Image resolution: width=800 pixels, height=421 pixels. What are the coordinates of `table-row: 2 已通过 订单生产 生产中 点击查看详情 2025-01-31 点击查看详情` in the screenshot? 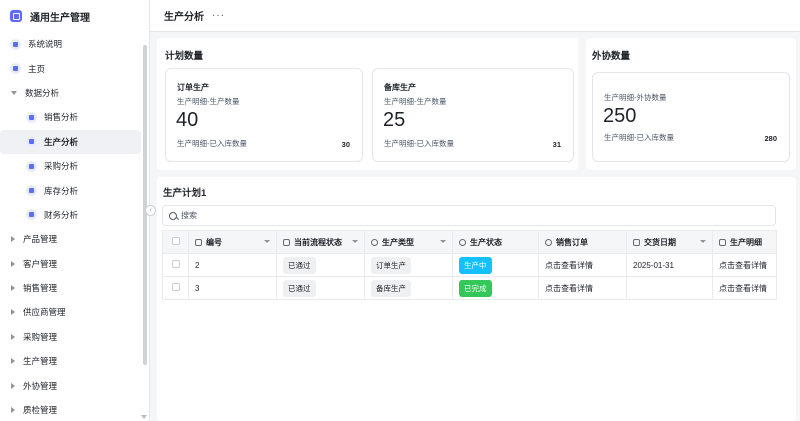 It's located at (469, 265).